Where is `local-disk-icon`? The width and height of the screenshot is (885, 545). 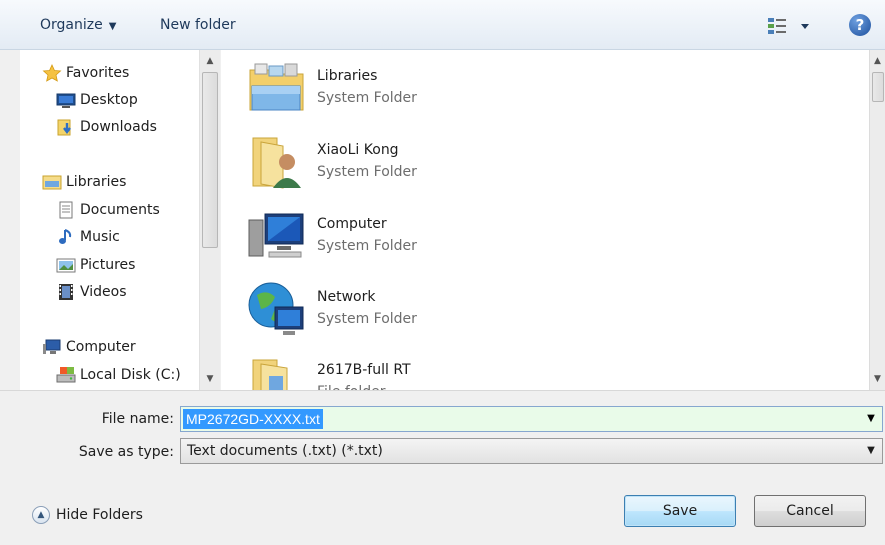 local-disk-icon is located at coordinates (66, 375).